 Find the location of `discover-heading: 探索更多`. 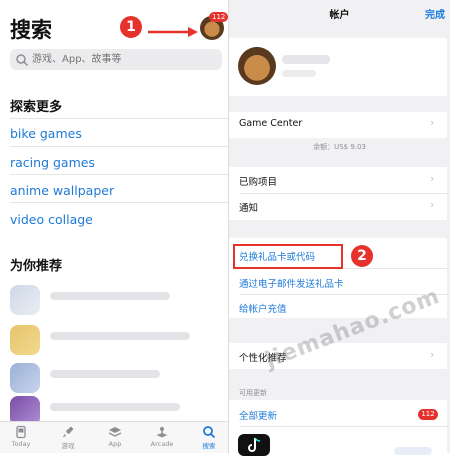

discover-heading: 探索更多 is located at coordinates (36, 107).